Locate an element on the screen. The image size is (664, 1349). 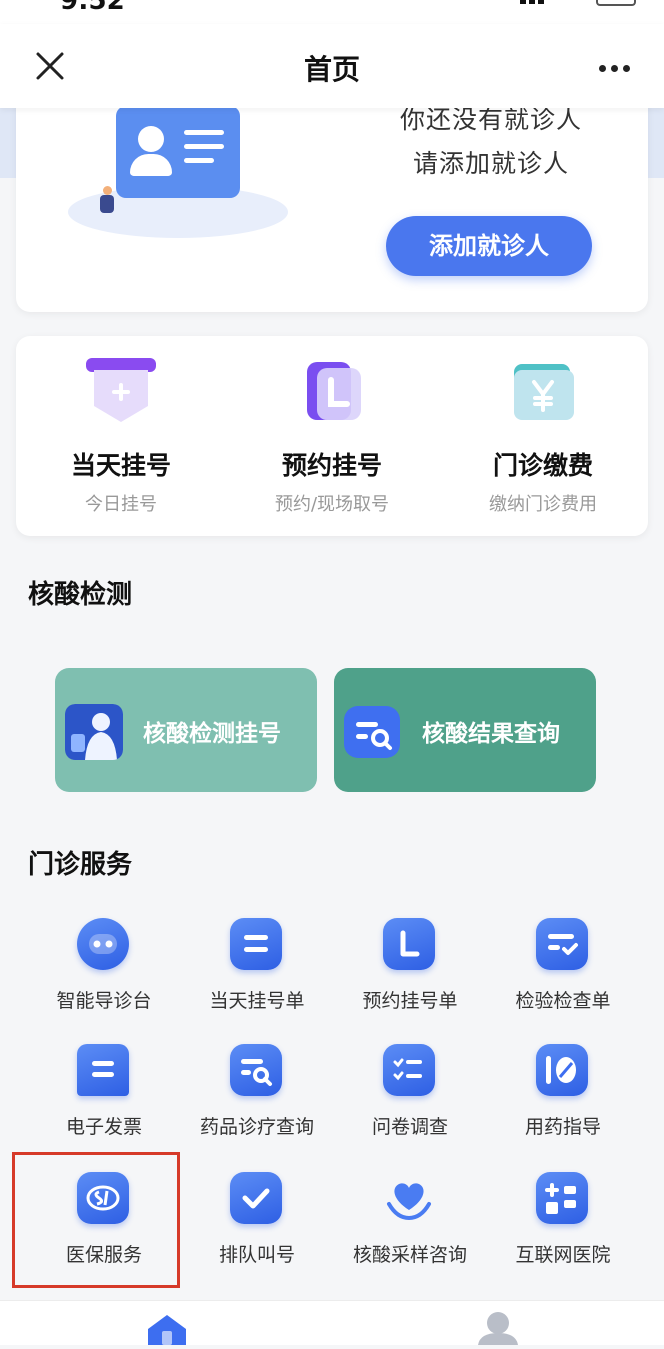
internet-hospital-button: 互联网医院 is located at coordinates (563, 1228).